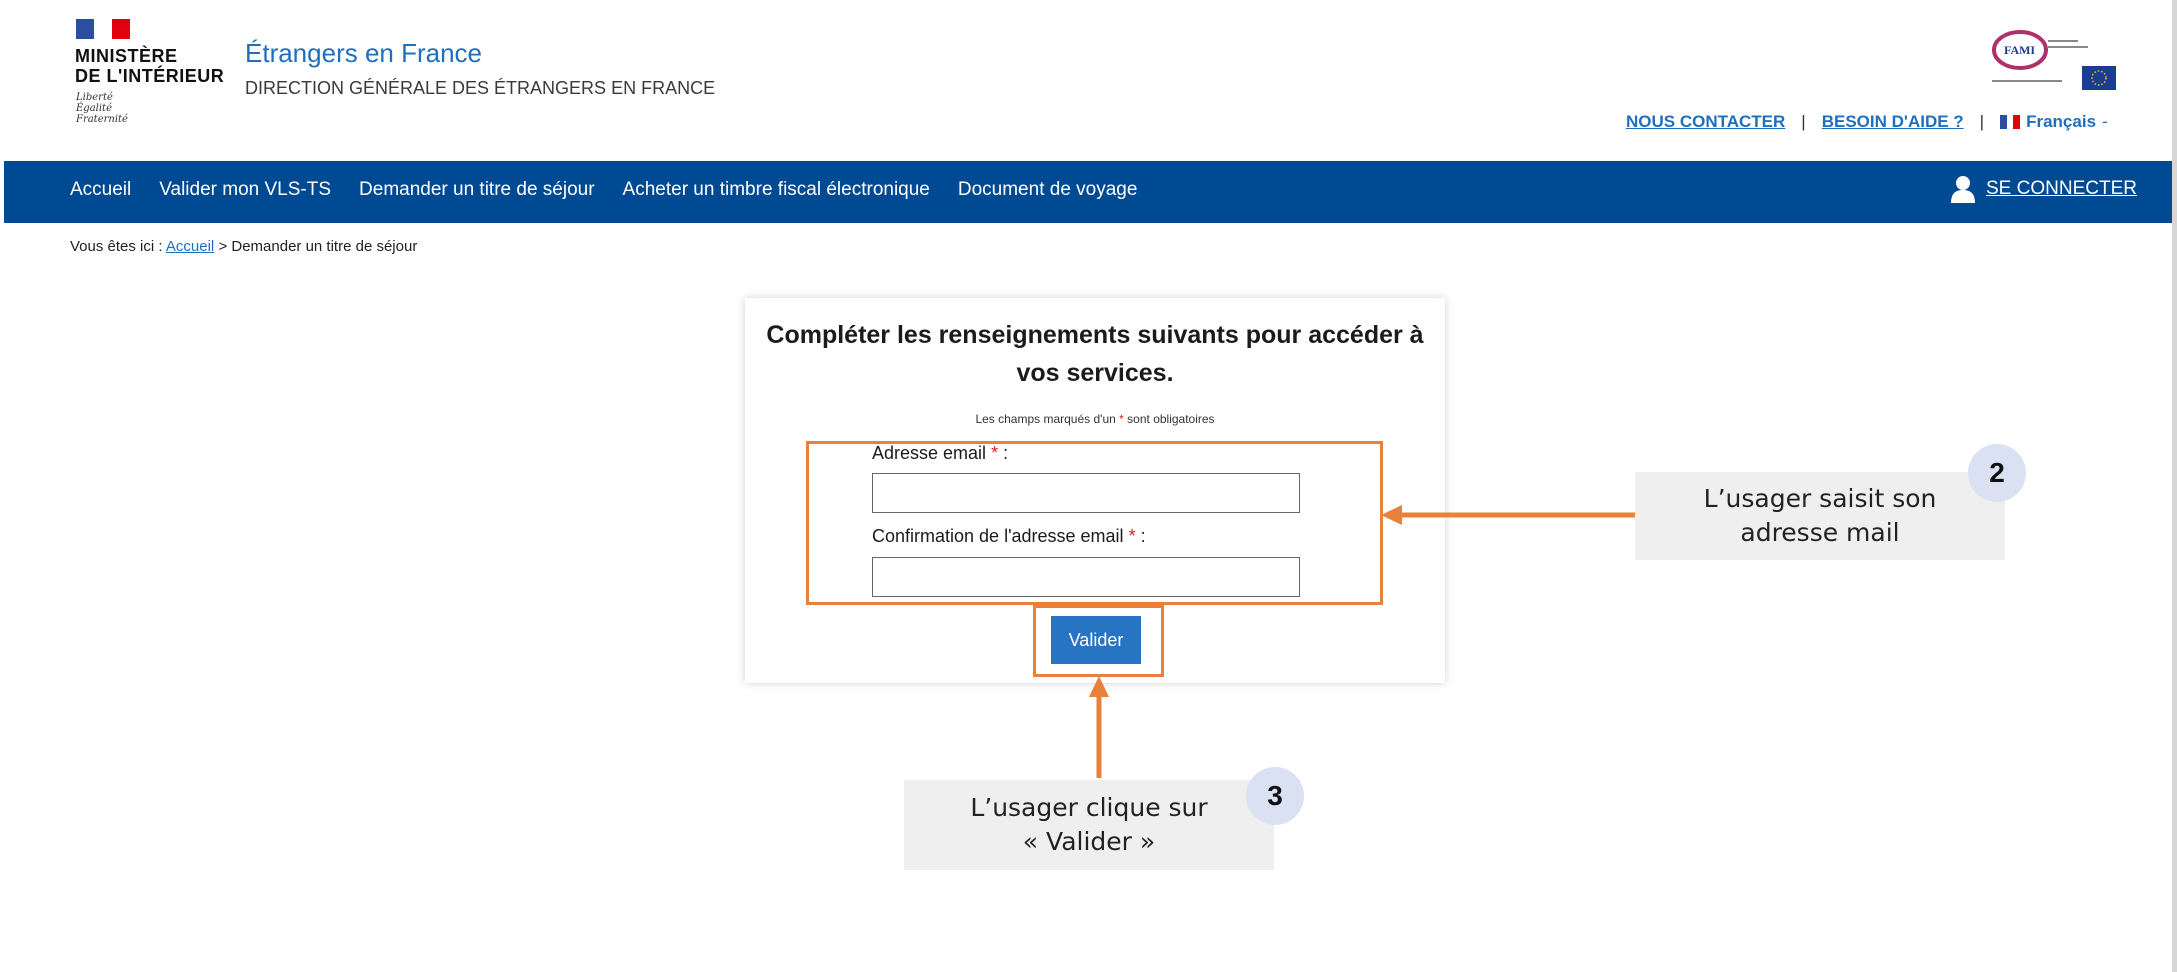 Image resolution: width=2177 pixels, height=972 pixels. Describe the element at coordinates (2174, 486) in the screenshot. I see `window-edge` at that location.